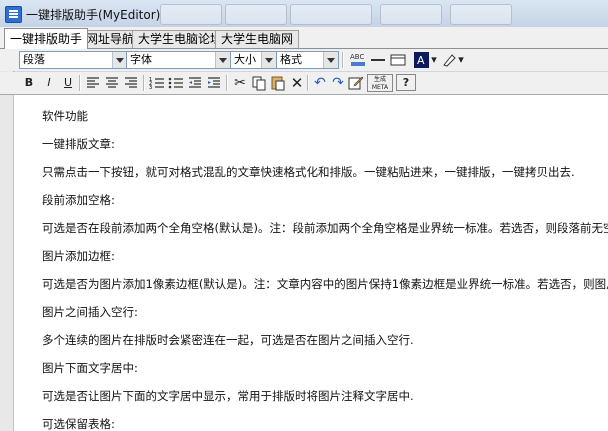  I want to click on paste-icon, so click(278, 83).